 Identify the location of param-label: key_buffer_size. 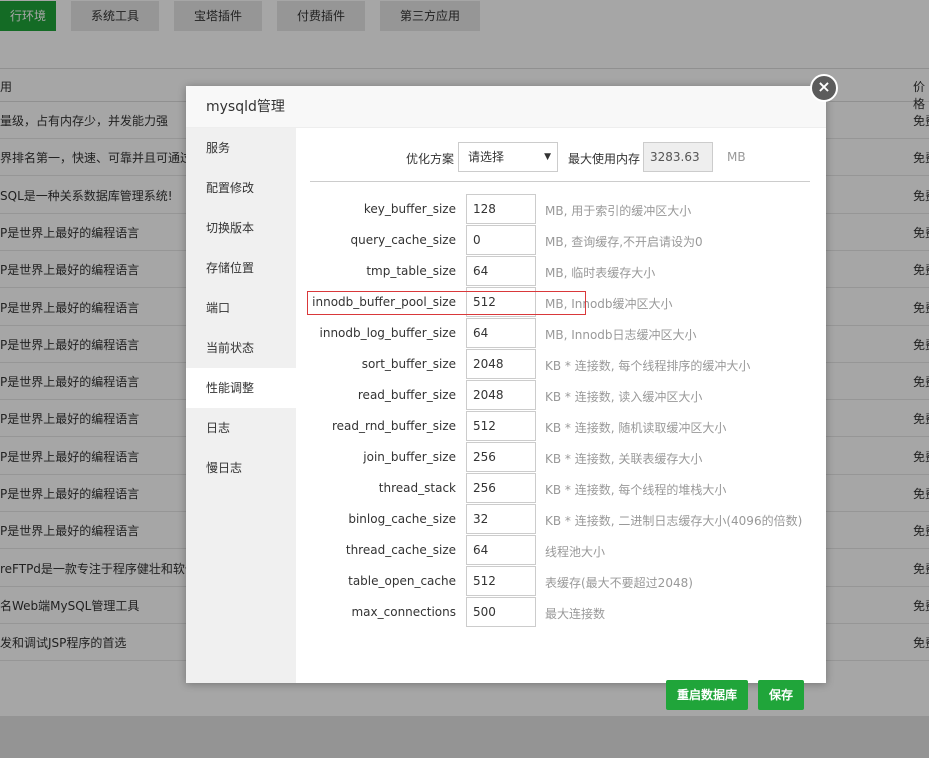
(409, 209).